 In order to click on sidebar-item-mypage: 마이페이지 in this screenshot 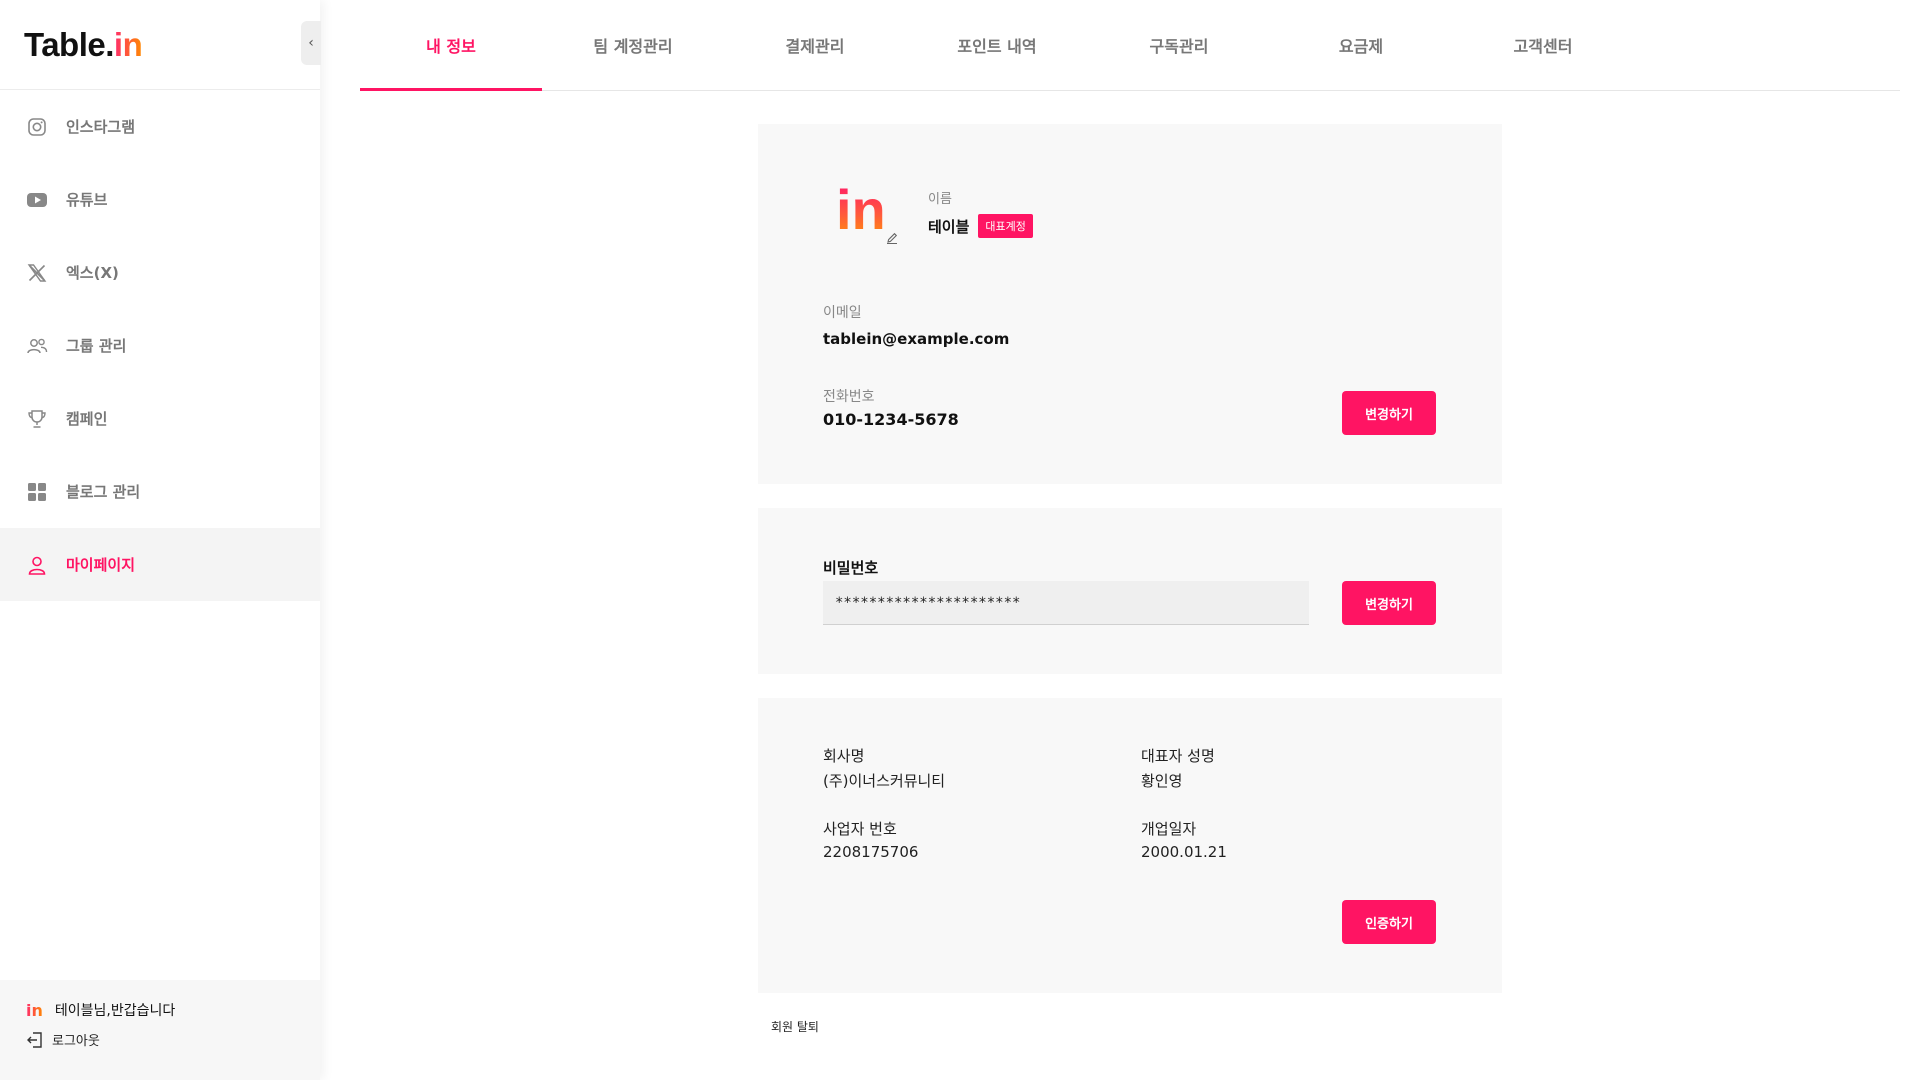, I will do `click(160, 564)`.